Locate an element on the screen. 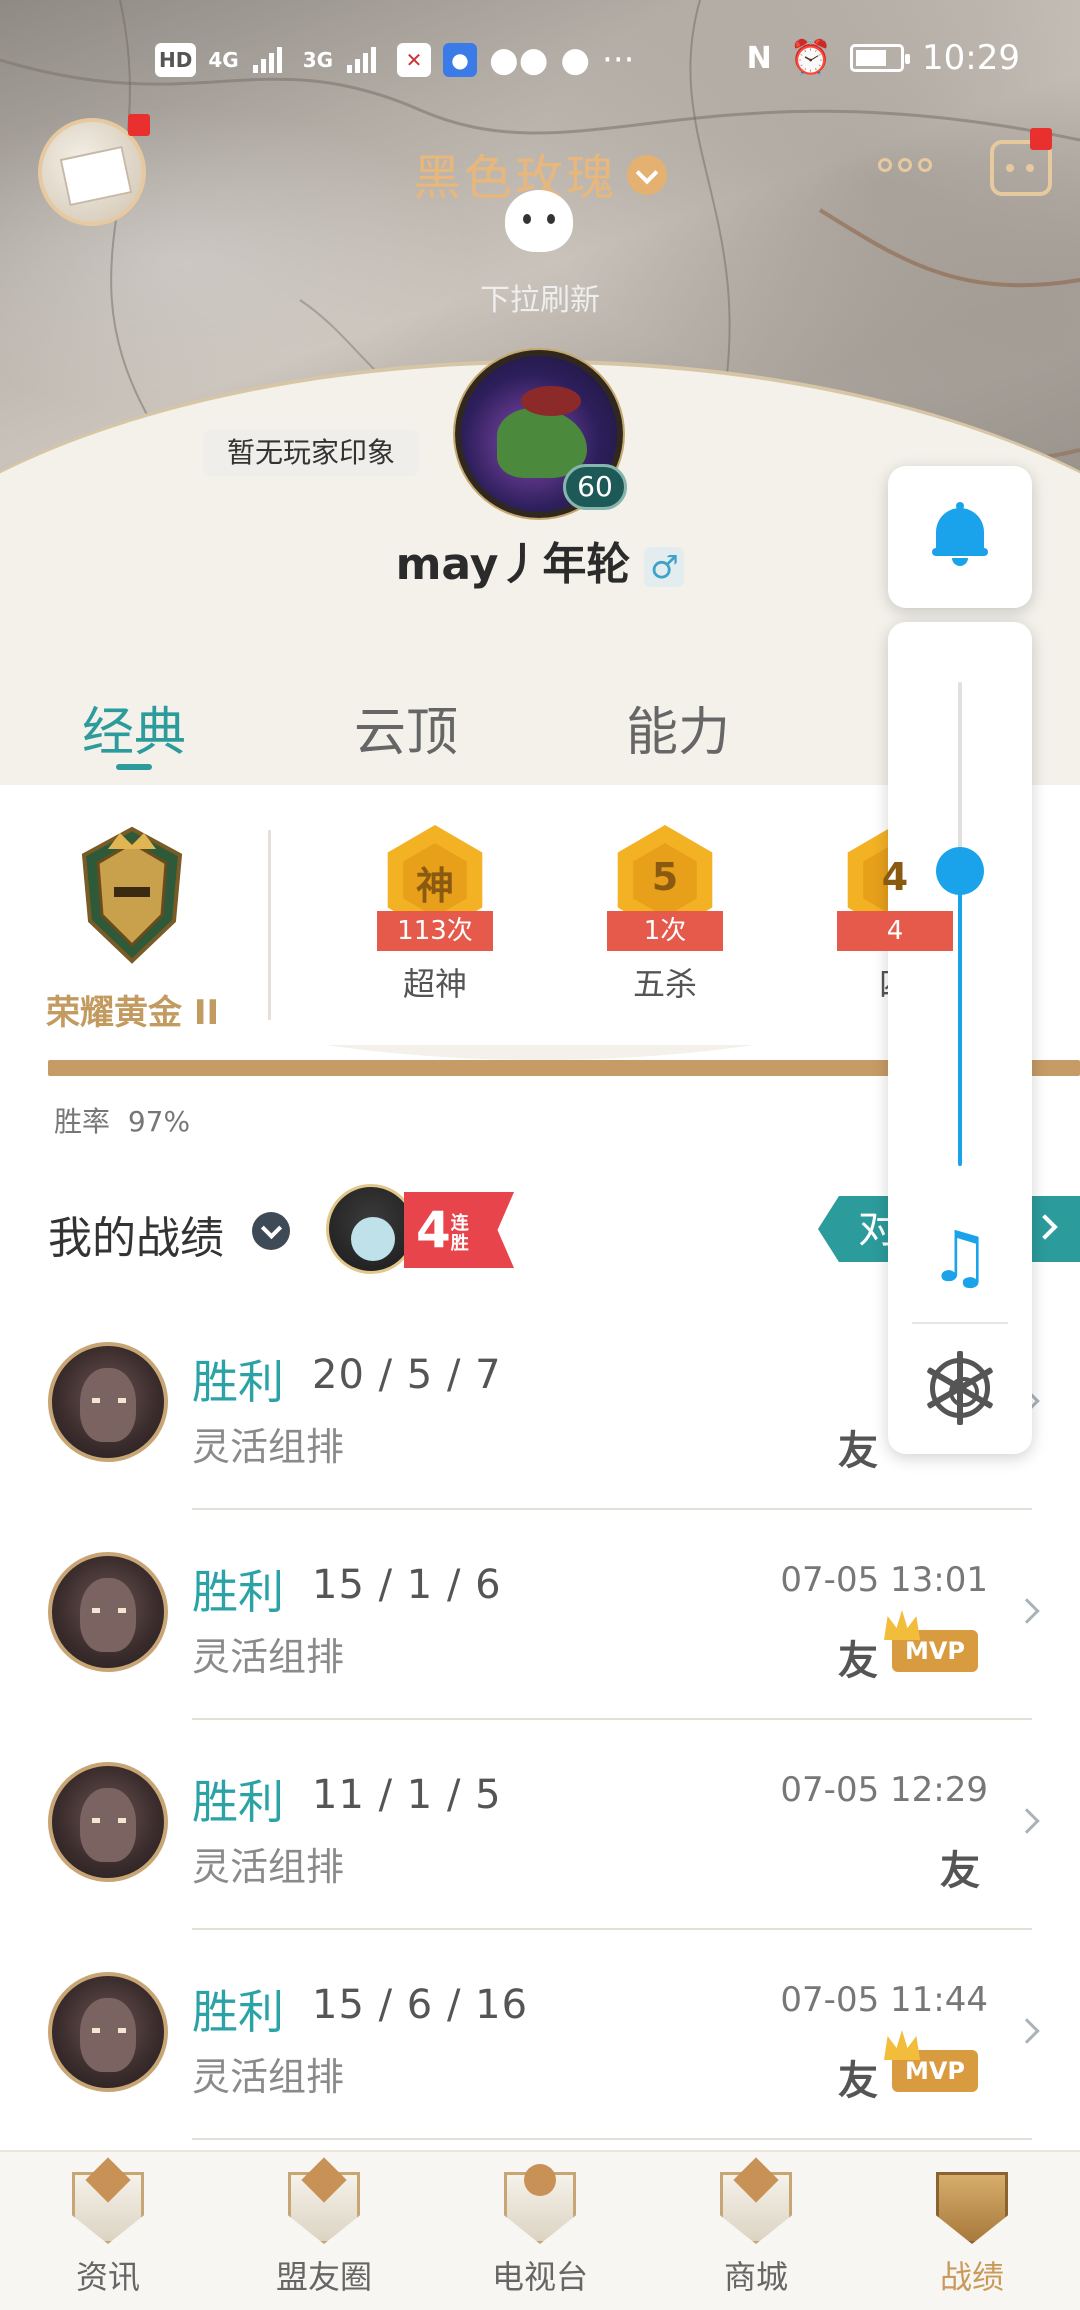 The image size is (1080, 2310). badge-legendary: 神 113次 超神 is located at coordinates (435, 915).